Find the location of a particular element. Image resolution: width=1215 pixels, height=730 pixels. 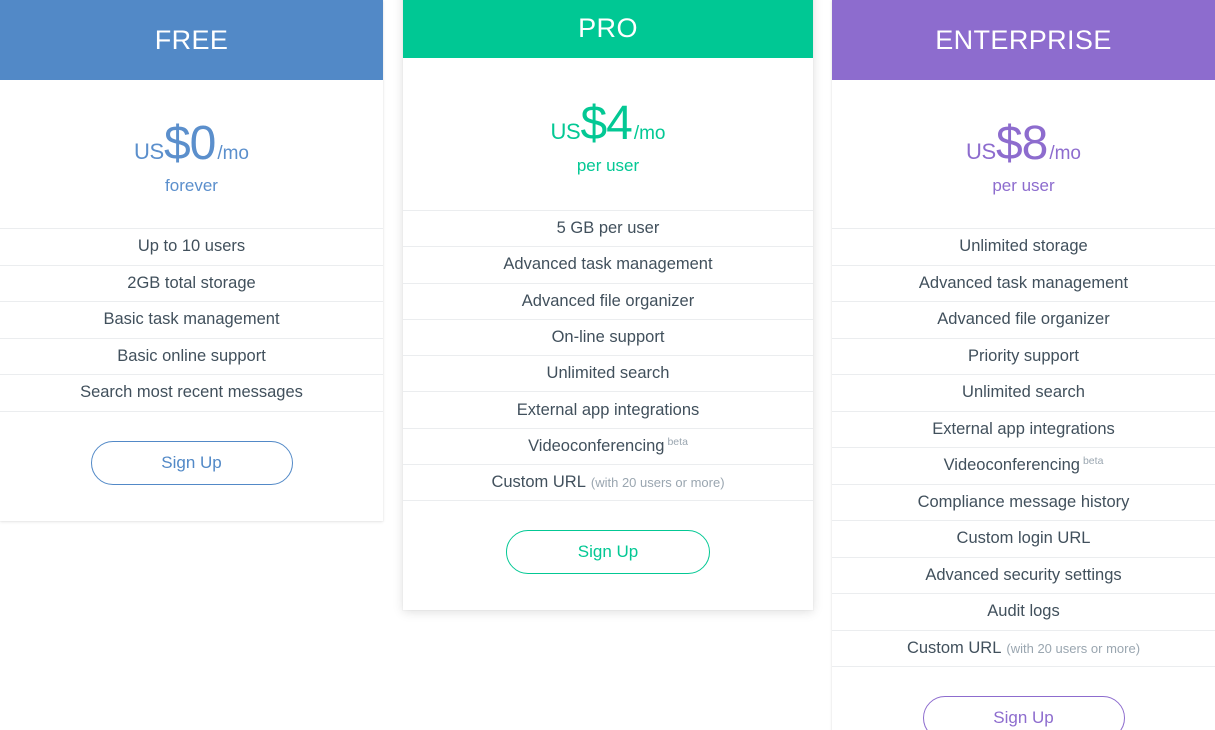

price-note-free: forever is located at coordinates (191, 185).